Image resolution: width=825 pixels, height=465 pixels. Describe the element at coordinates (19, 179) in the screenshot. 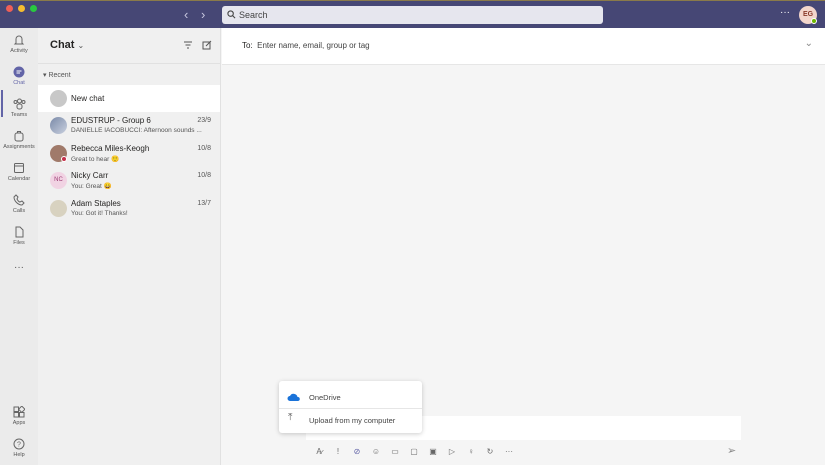

I see `rail-label: Calendar` at that location.